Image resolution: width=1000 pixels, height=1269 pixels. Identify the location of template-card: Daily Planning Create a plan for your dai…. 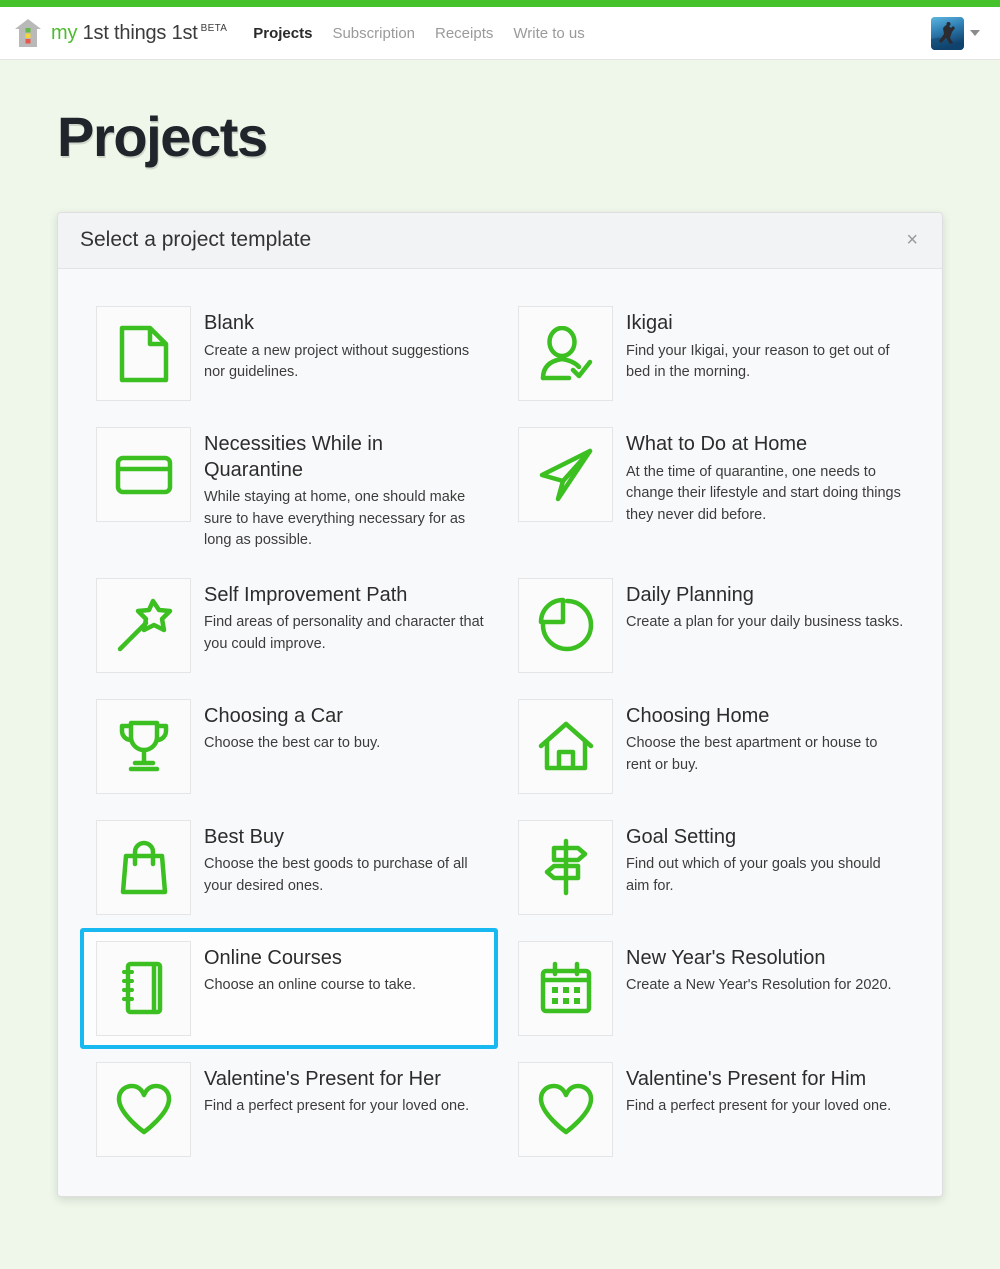
(711, 625).